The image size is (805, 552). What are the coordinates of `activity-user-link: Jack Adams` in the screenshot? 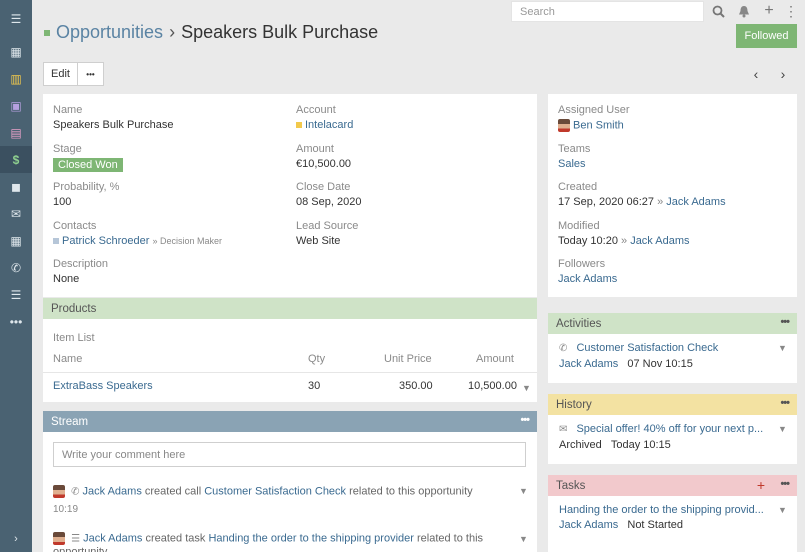 It's located at (588, 364).